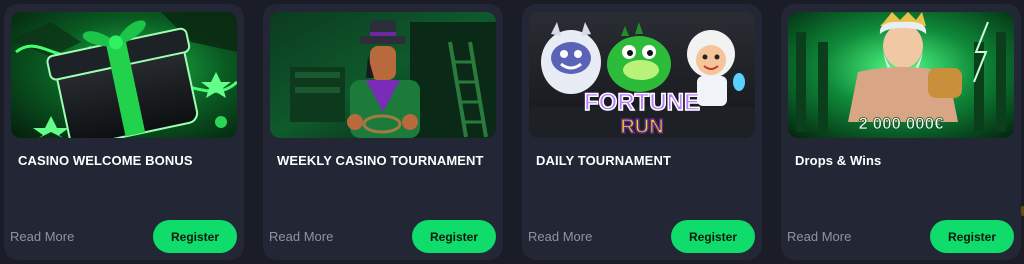 This screenshot has height=264, width=1024. Describe the element at coordinates (105, 160) in the screenshot. I see `promo-title: CASINO WELCOME BONUS` at that location.